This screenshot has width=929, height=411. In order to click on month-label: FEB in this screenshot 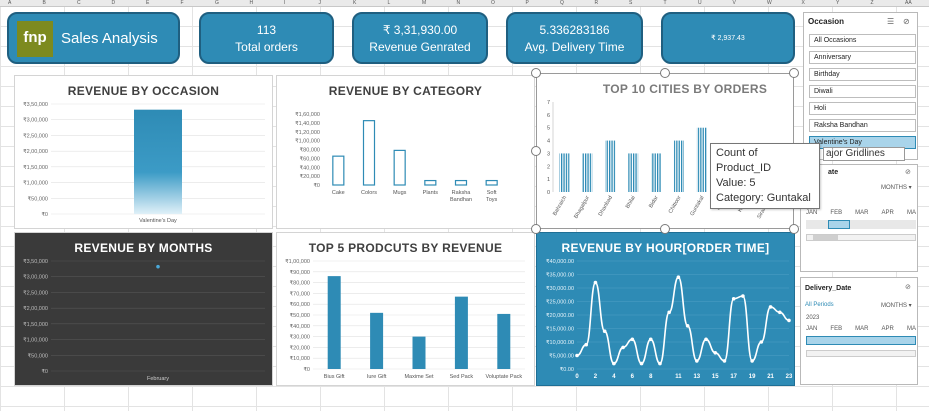, I will do `click(836, 213)`.